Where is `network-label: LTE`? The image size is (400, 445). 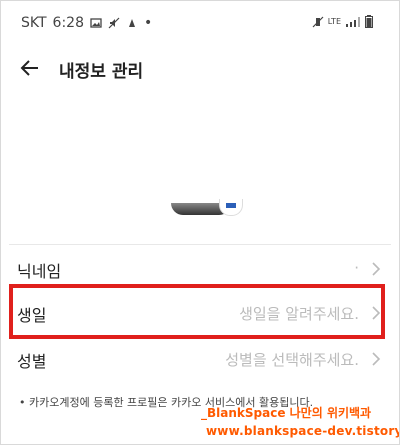 network-label: LTE is located at coordinates (334, 21).